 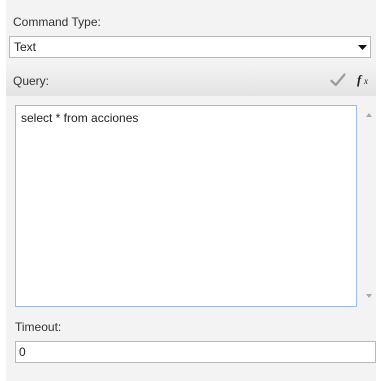 What do you see at coordinates (369, 296) in the screenshot?
I see `scroll-down-icon` at bounding box center [369, 296].